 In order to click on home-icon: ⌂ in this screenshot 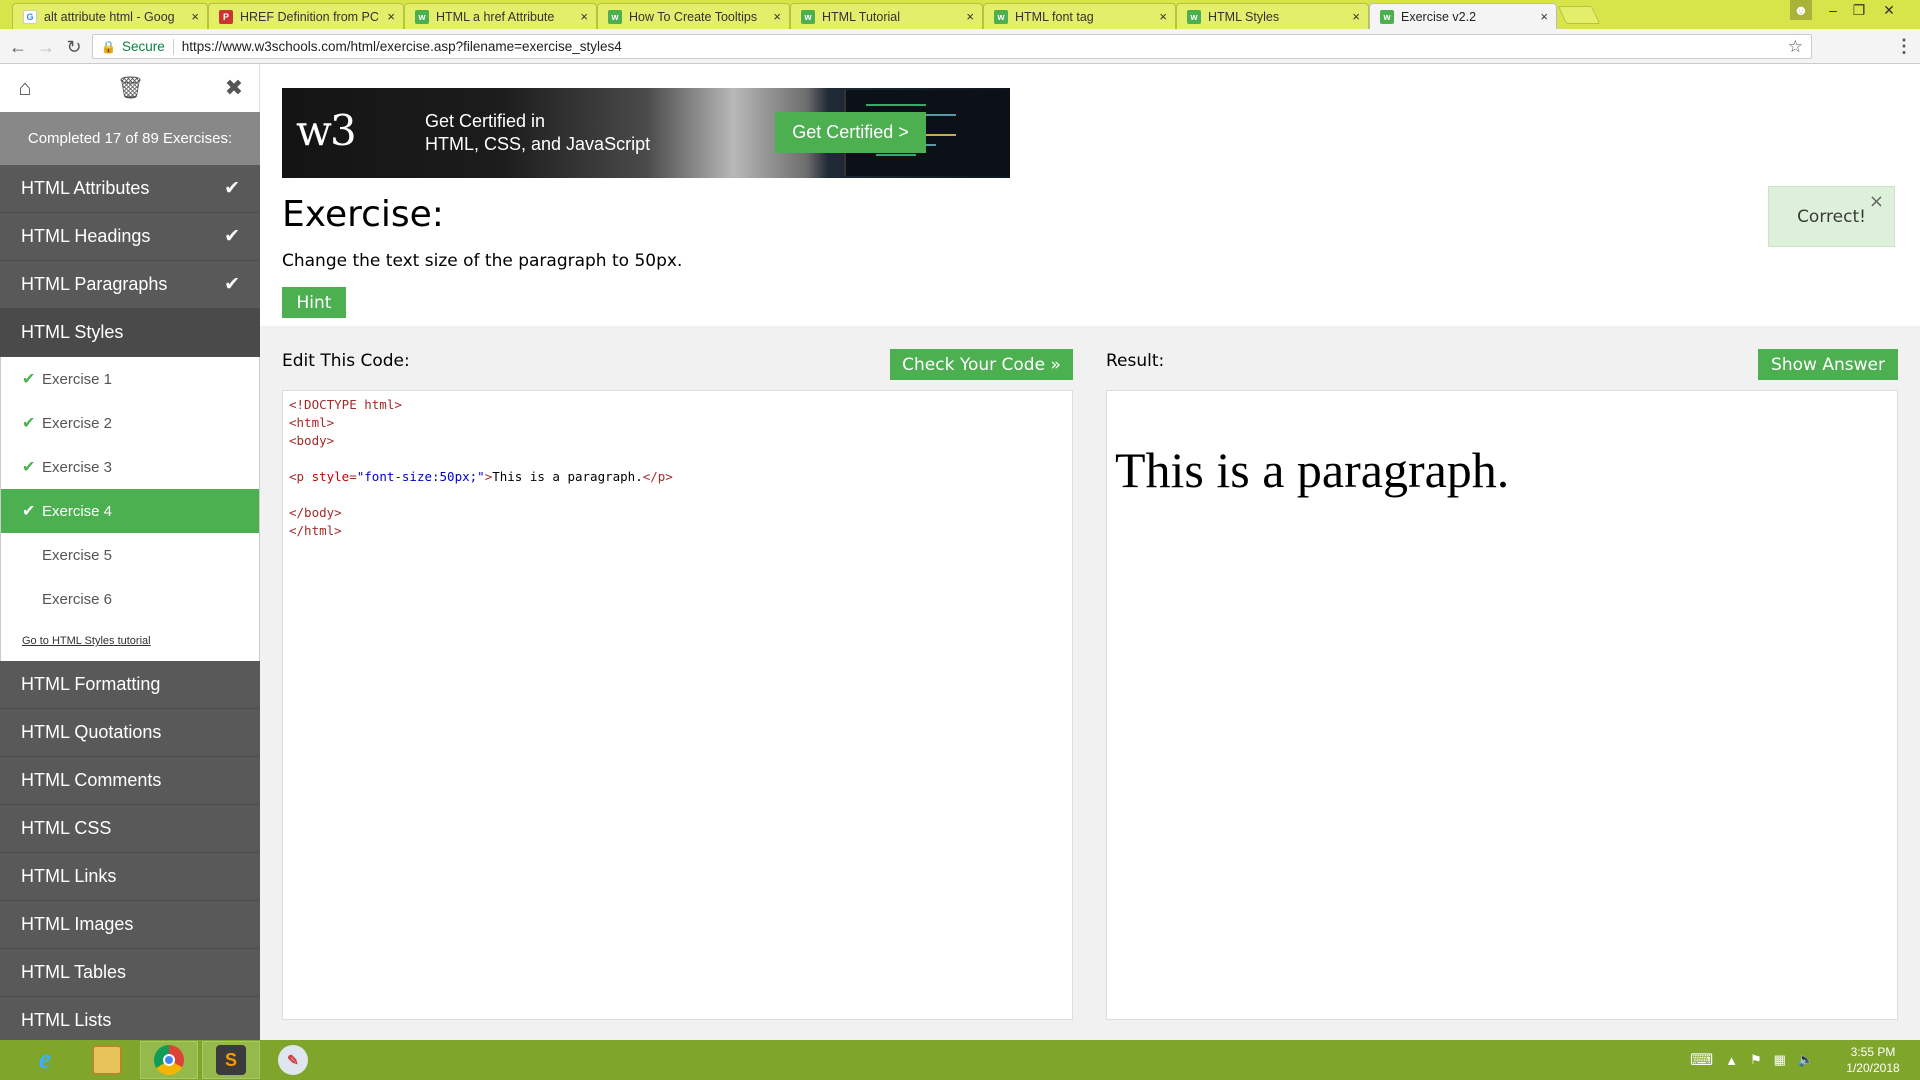, I will do `click(25, 88)`.